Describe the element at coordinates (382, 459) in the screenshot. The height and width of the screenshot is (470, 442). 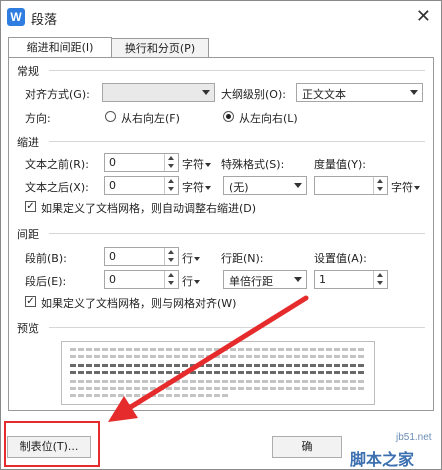
I see `watermark-logo: 脚本之家` at that location.